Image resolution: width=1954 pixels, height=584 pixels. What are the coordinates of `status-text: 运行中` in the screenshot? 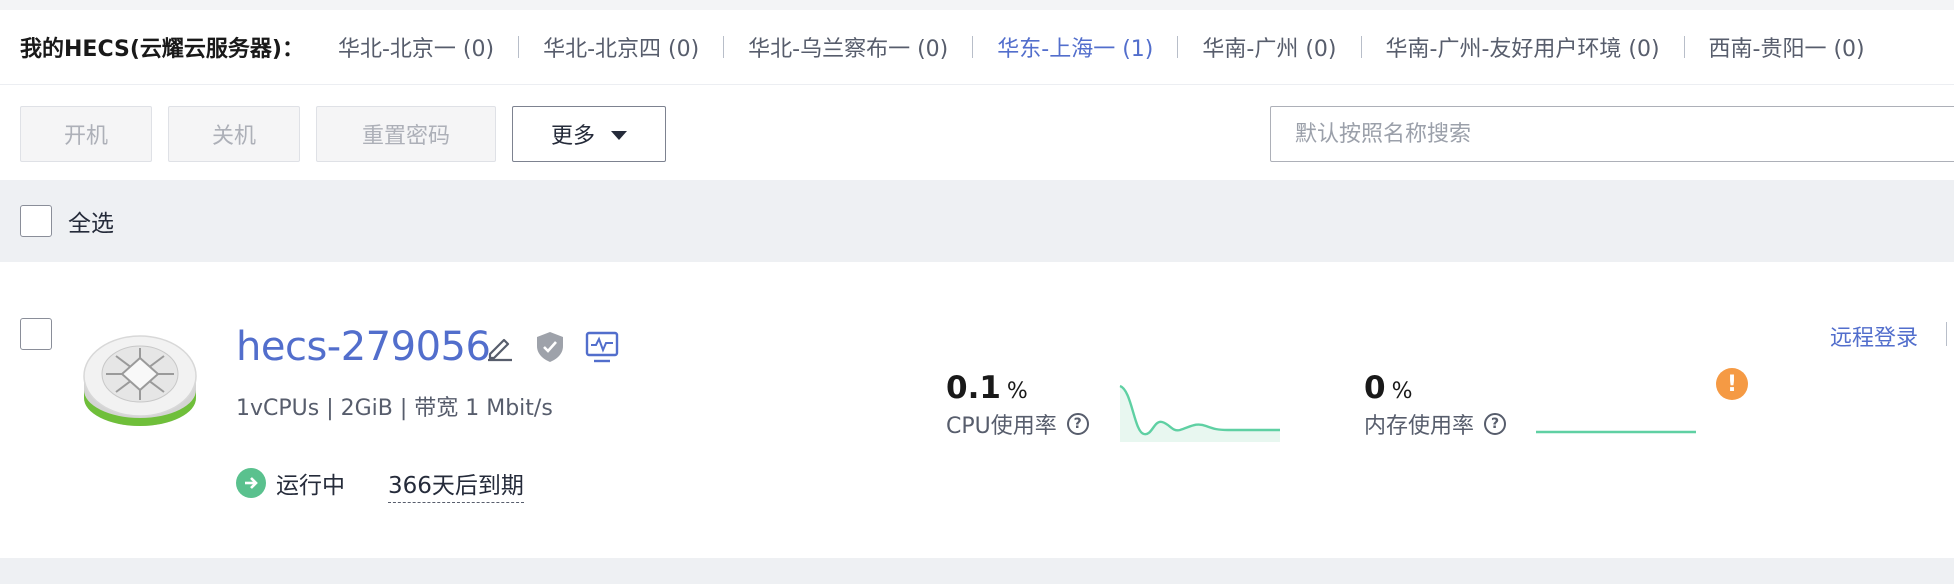 It's located at (310, 486).